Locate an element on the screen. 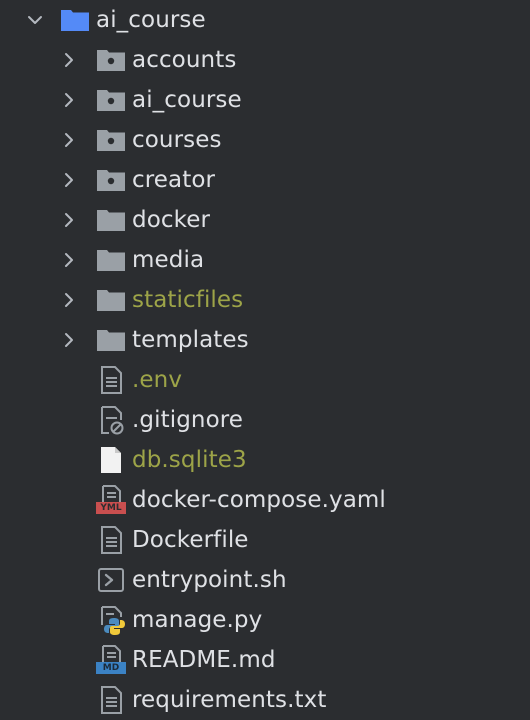 This screenshot has width=530, height=720. tree-item-label: media is located at coordinates (168, 260).